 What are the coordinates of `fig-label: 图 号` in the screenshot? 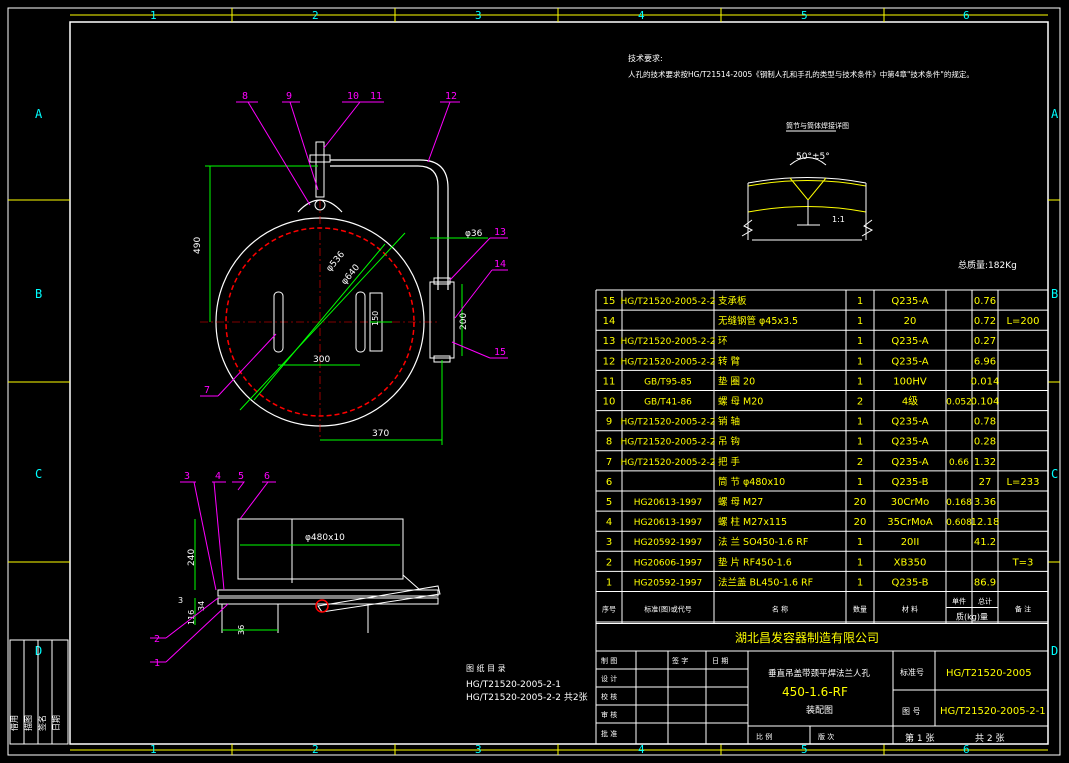 It's located at (911, 711).